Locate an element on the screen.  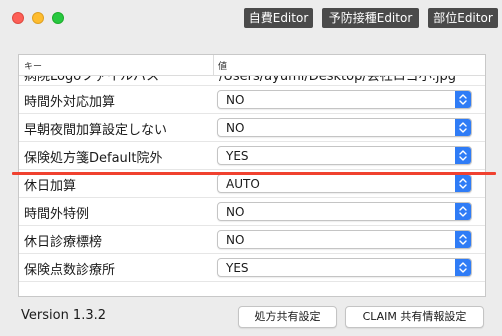
select-value: AUTO is located at coordinates (243, 184).